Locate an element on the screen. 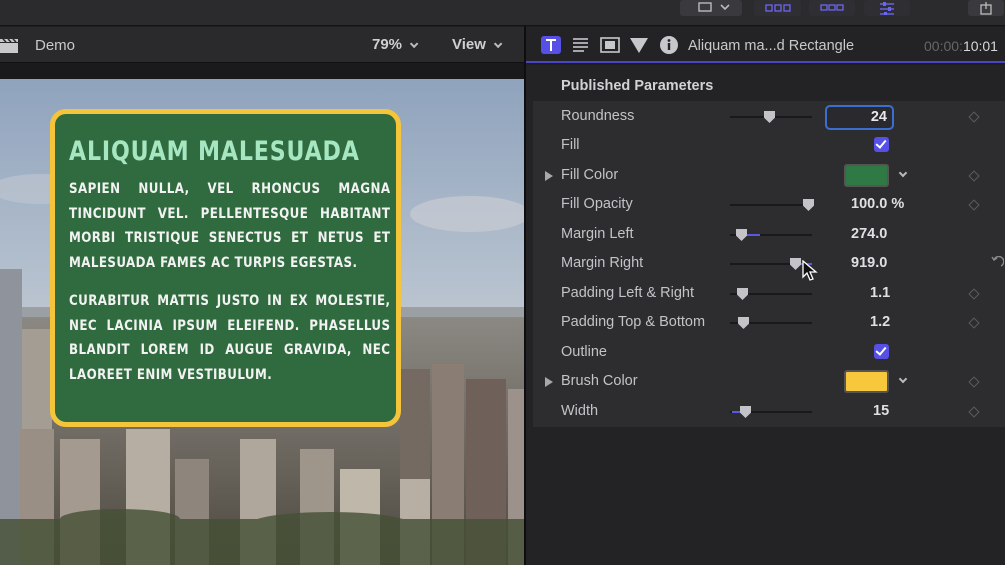 The height and width of the screenshot is (565, 1005). inspector-timecode: 00:00:10:01 is located at coordinates (961, 46).